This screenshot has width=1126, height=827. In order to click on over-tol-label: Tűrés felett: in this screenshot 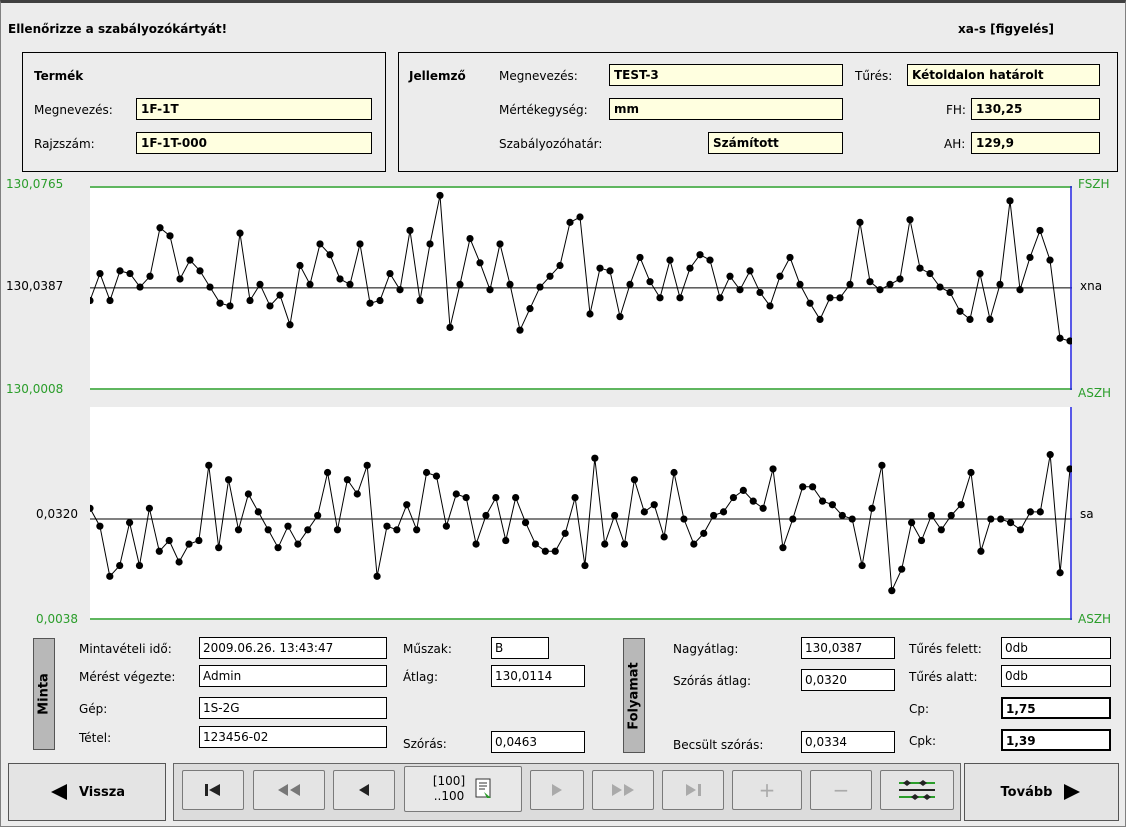, I will do `click(945, 649)`.